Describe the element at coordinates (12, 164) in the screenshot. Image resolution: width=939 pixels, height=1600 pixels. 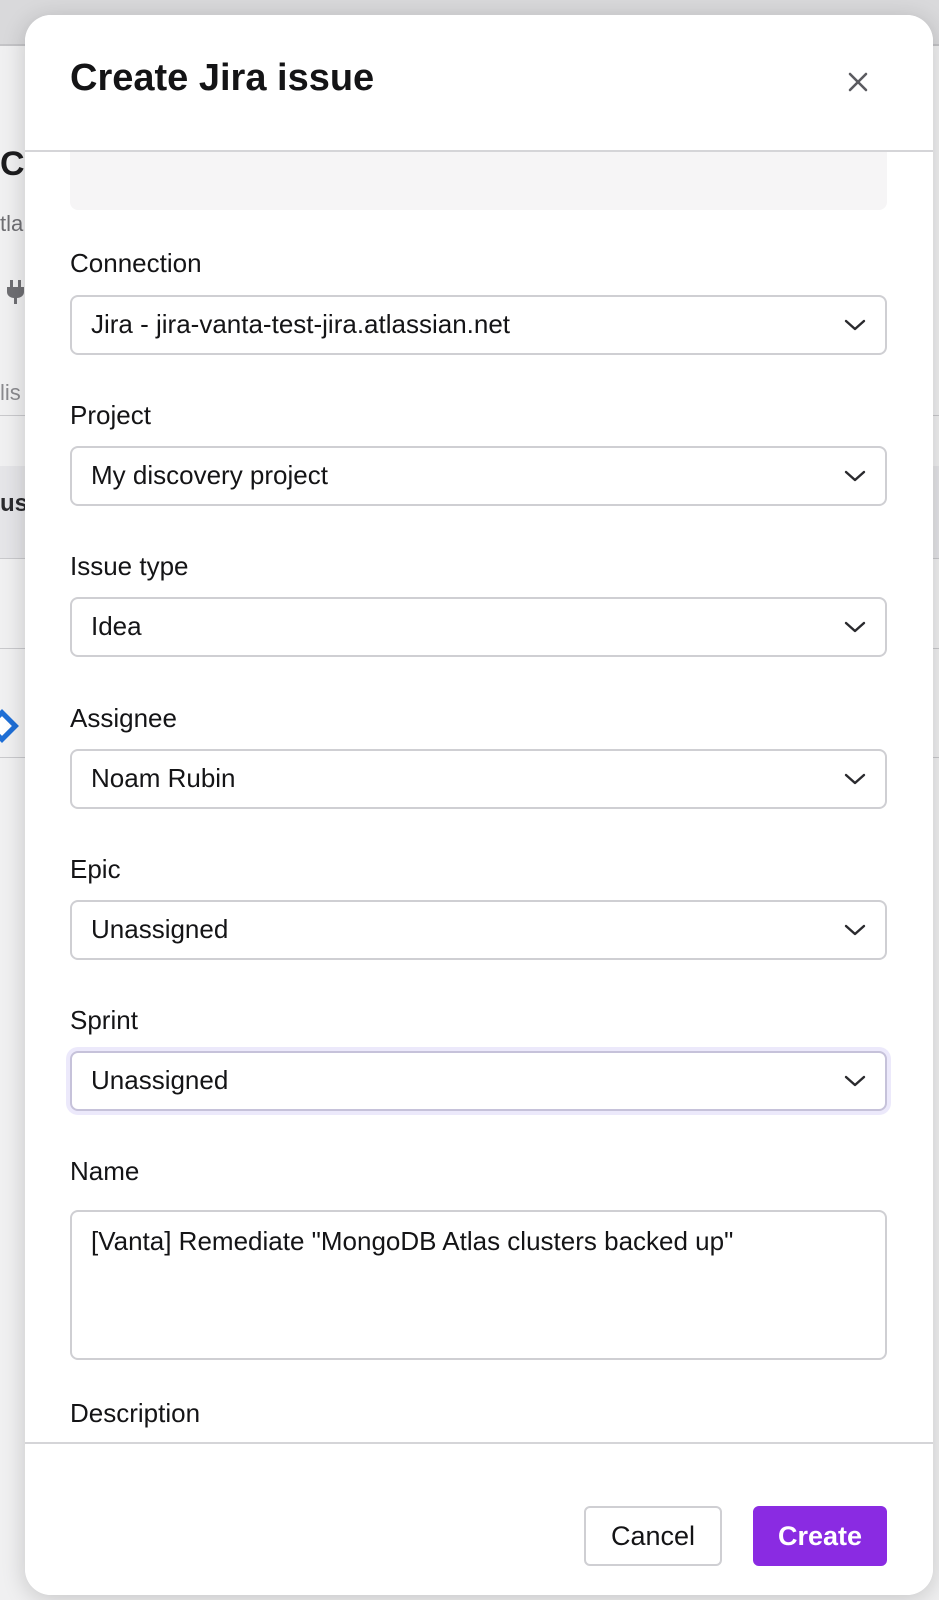
I see `background-heading: C` at that location.